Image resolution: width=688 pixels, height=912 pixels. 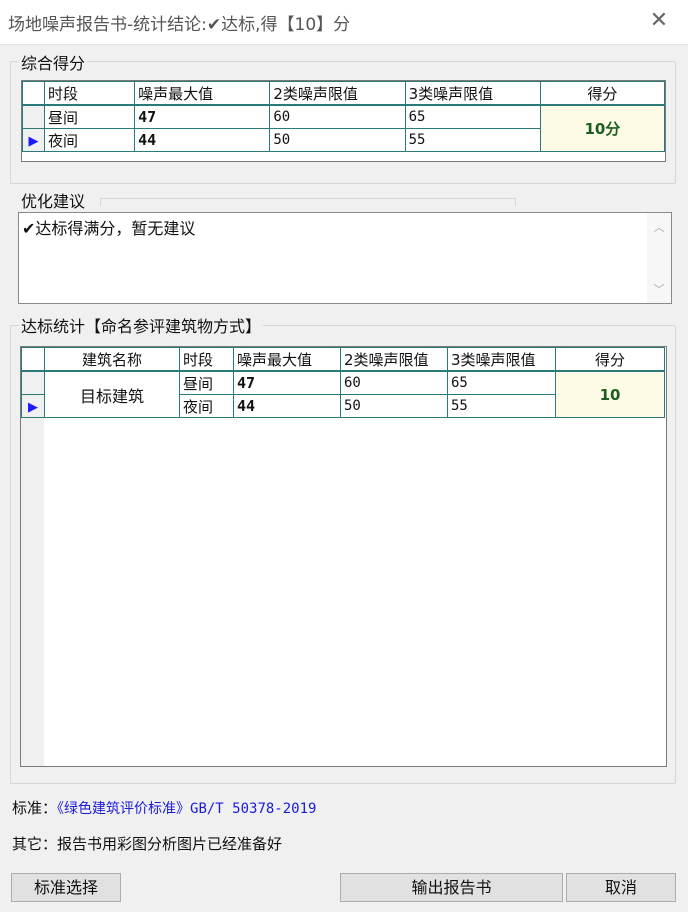 I want to click on standard-link: 《绿色建筑评价标准》GB/T 50378-2019, so click(x=186, y=809).